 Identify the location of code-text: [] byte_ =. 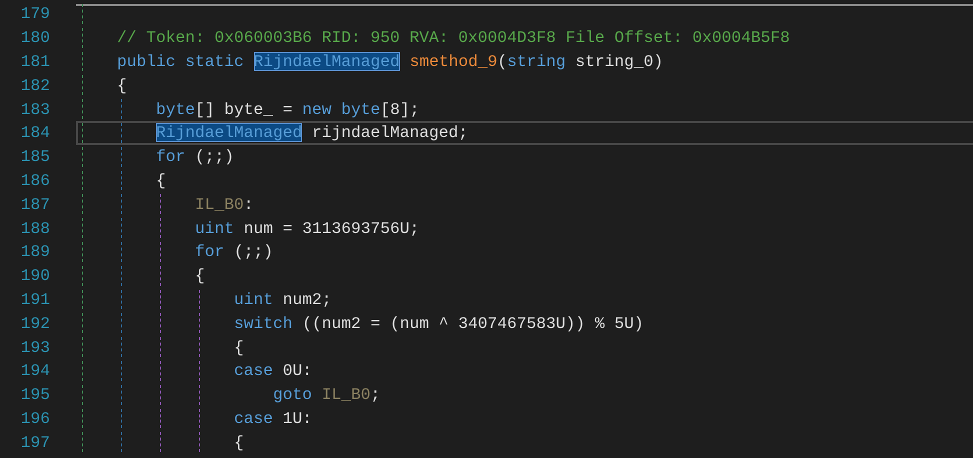
(244, 109).